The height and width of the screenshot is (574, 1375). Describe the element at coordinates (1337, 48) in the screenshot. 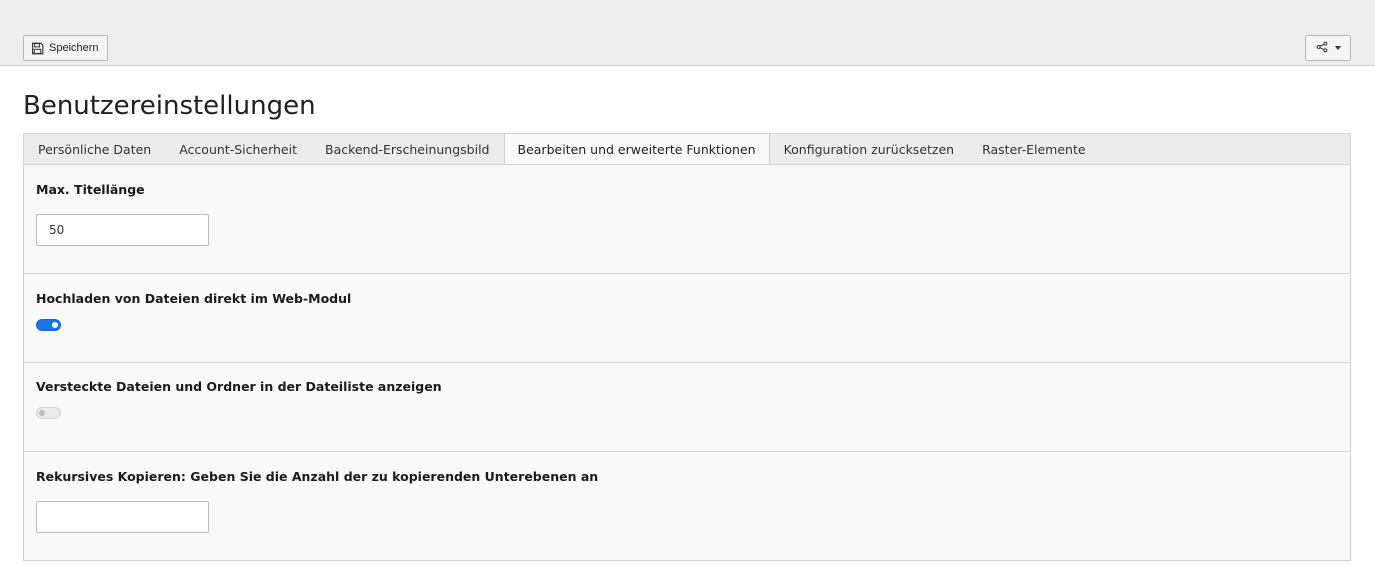

I see `chevron-down-icon` at that location.